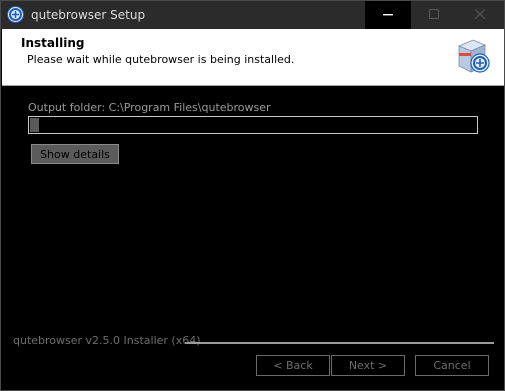 This screenshot has height=391, width=505. What do you see at coordinates (293, 365) in the screenshot?
I see `back-button: < Back` at bounding box center [293, 365].